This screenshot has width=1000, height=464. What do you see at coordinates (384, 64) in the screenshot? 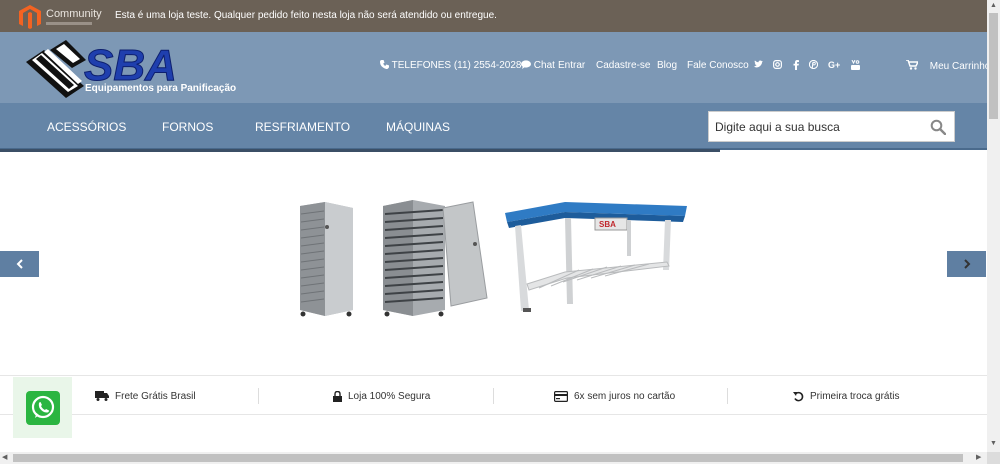
I see `phone-icon` at bounding box center [384, 64].